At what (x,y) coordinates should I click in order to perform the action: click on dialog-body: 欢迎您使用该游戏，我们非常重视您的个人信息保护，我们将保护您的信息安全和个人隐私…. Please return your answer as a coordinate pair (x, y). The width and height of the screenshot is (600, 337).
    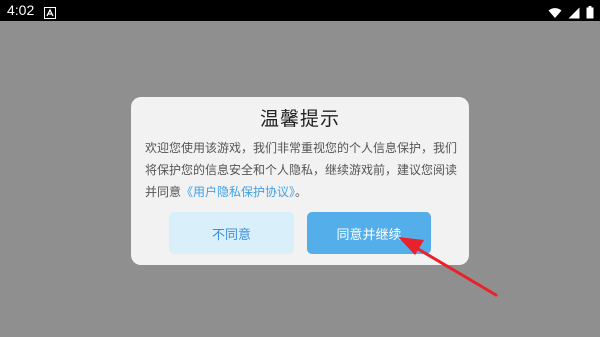
    Looking at the image, I should click on (301, 170).